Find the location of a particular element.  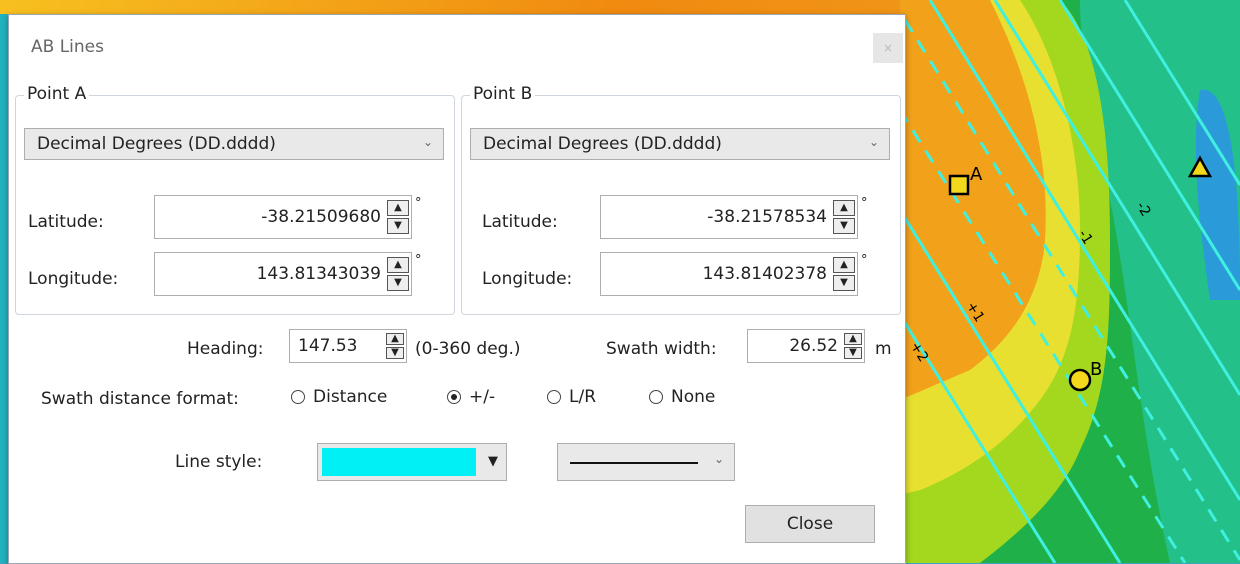

close-icon: × is located at coordinates (888, 48).